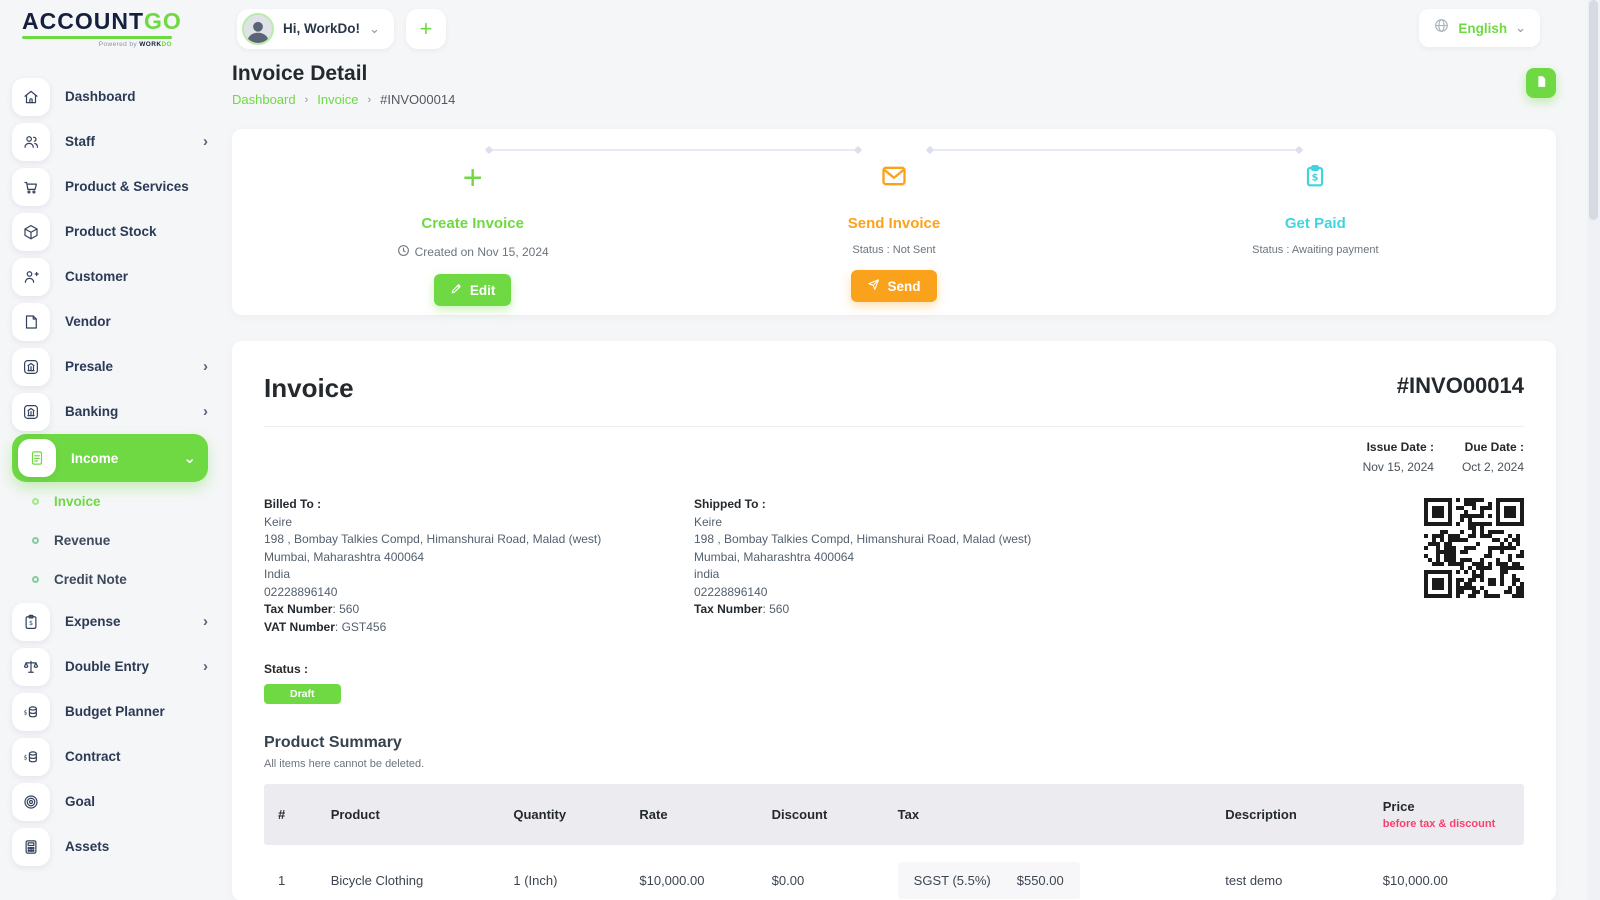 This screenshot has height=900, width=1600. Describe the element at coordinates (31, 276) in the screenshot. I see `user-plus-icon` at that location.